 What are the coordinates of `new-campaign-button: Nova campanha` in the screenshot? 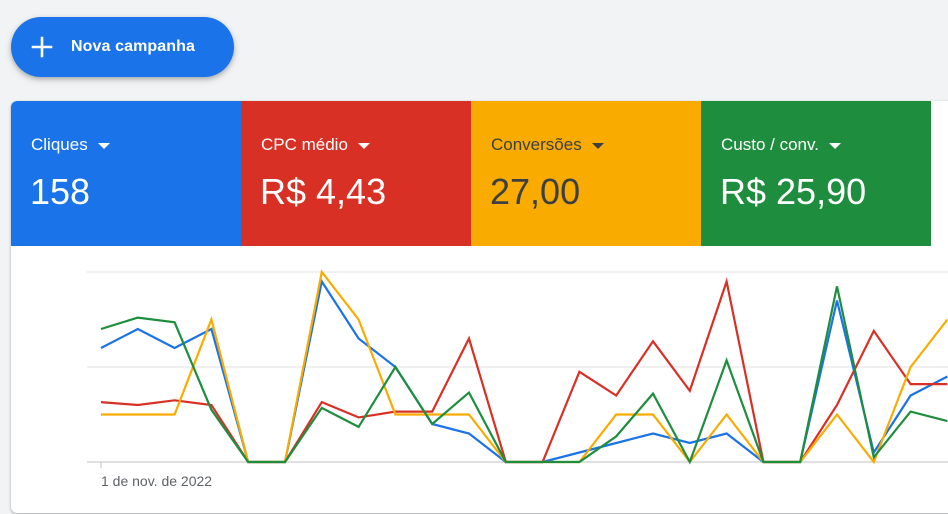 It's located at (122, 47).